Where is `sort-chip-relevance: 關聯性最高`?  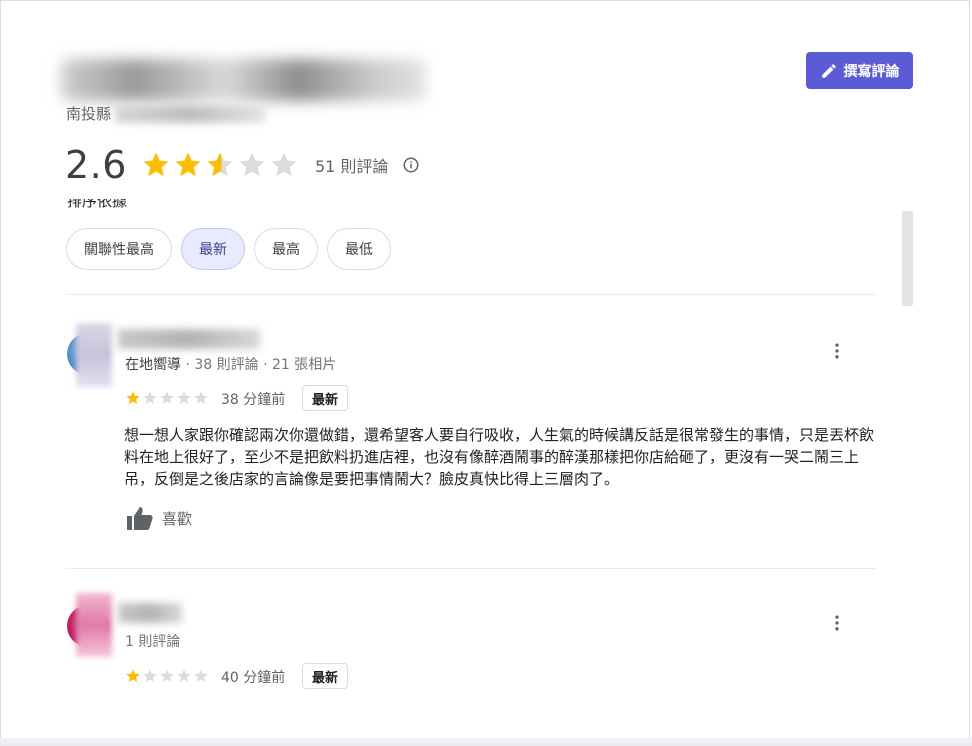 sort-chip-relevance: 關聯性最高 is located at coordinates (119, 249).